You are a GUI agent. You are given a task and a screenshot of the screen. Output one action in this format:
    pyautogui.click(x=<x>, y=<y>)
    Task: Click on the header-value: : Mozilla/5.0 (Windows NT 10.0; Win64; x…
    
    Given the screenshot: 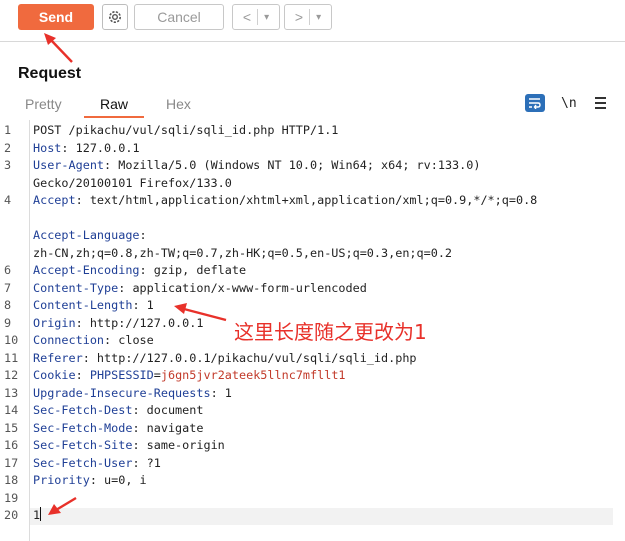 What is the action you would take?
    pyautogui.click(x=292, y=165)
    